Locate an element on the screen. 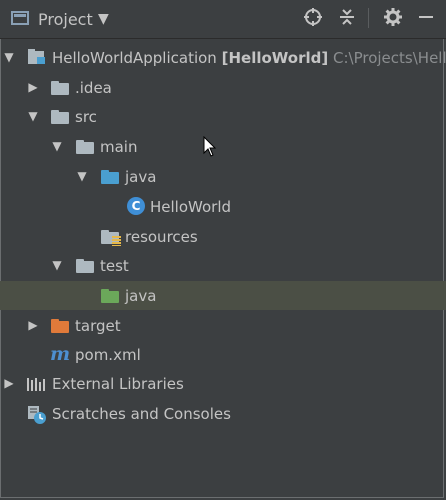 The image size is (446, 500). tree-row-java-main: ▼ java is located at coordinates (223, 176).